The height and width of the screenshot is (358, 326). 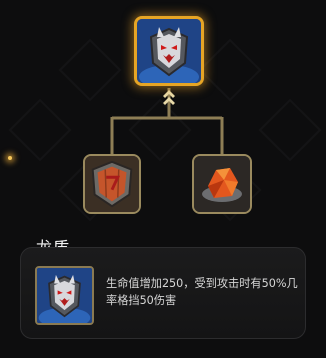 I want to click on item-slot-orange-crystal, so click(x=222, y=184).